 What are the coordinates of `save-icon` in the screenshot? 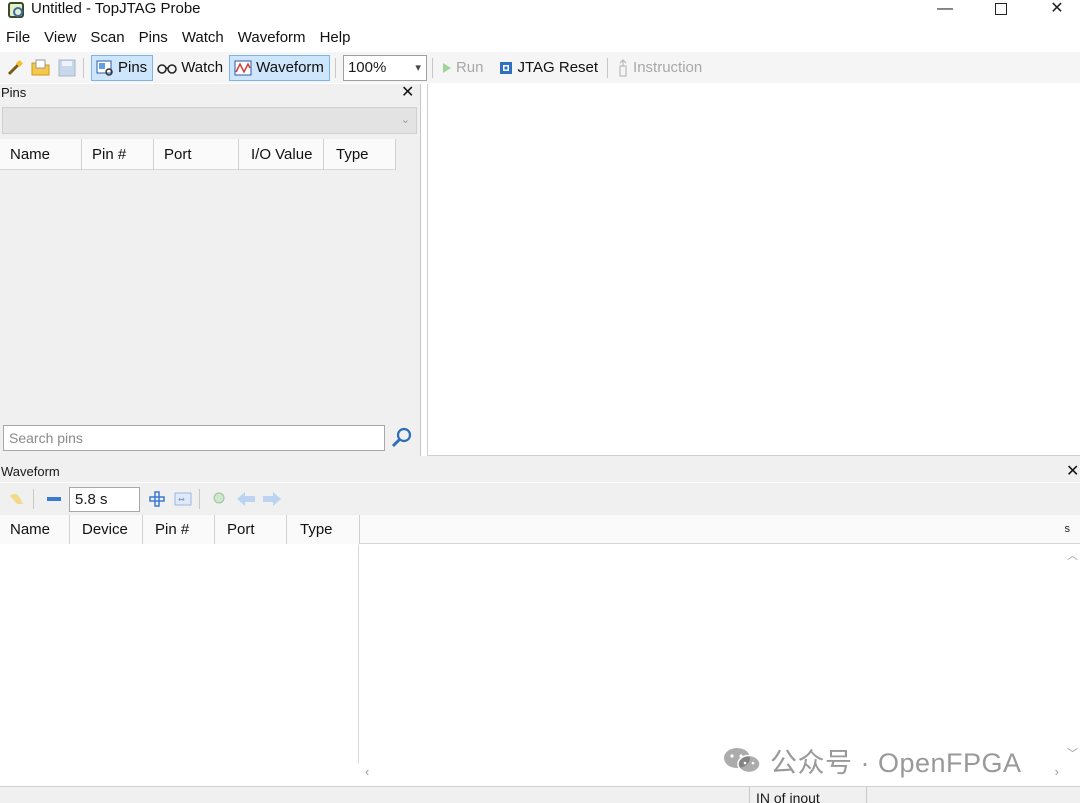 It's located at (67, 68).